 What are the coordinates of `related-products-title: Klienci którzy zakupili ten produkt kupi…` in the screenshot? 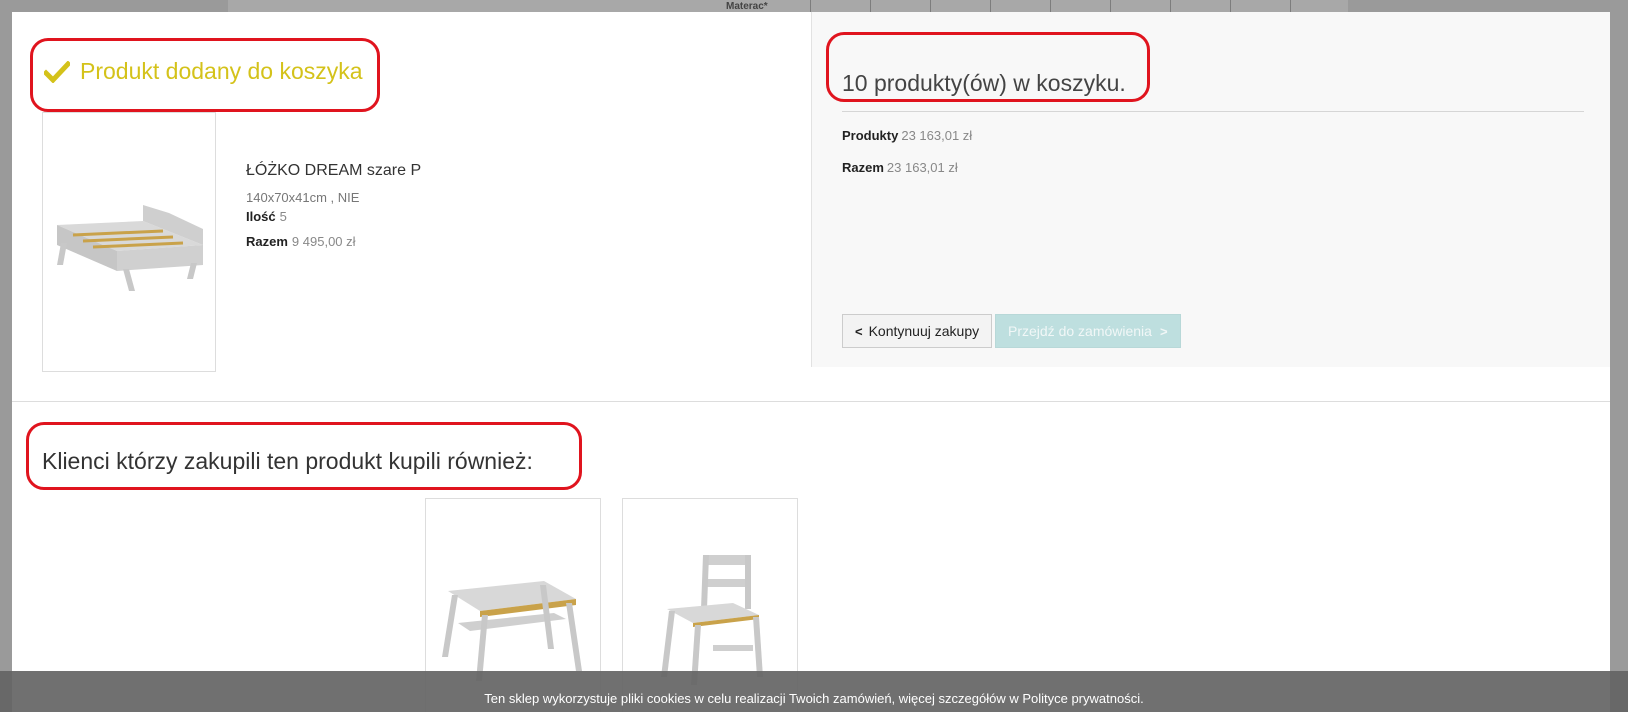 It's located at (287, 461).